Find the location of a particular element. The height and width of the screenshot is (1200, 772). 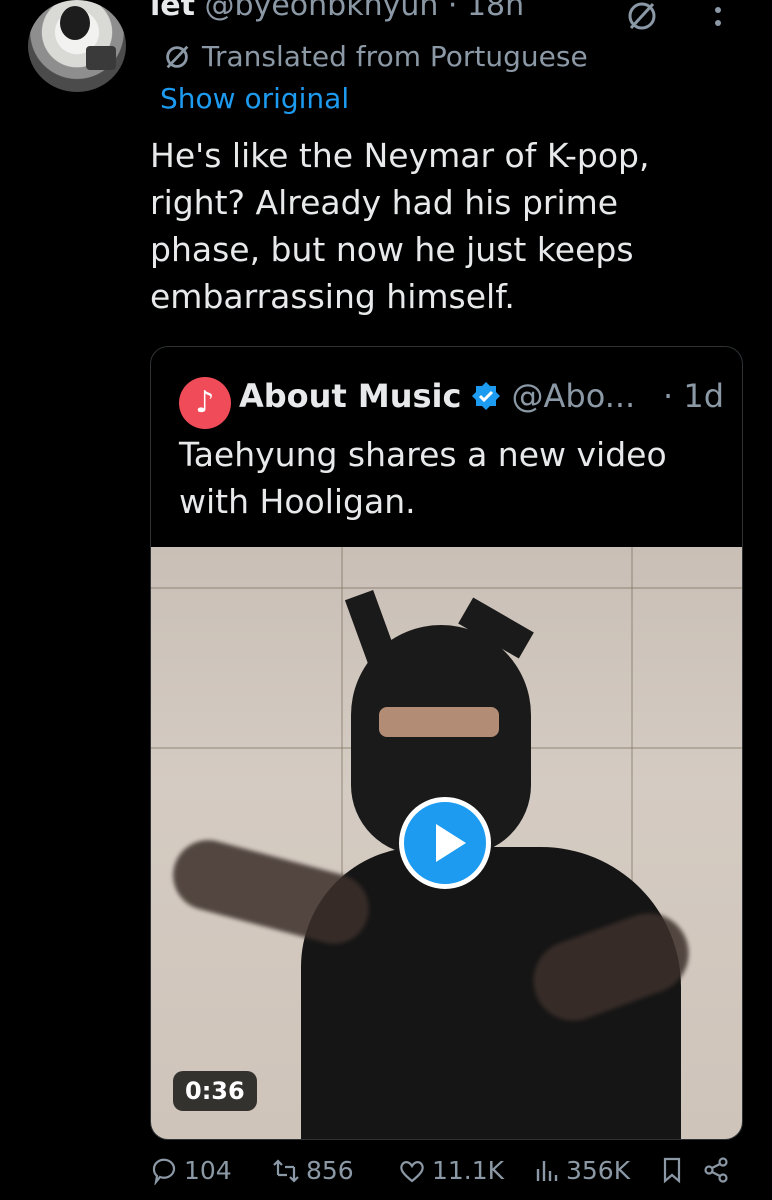

reply-count: 104 is located at coordinates (208, 1170).